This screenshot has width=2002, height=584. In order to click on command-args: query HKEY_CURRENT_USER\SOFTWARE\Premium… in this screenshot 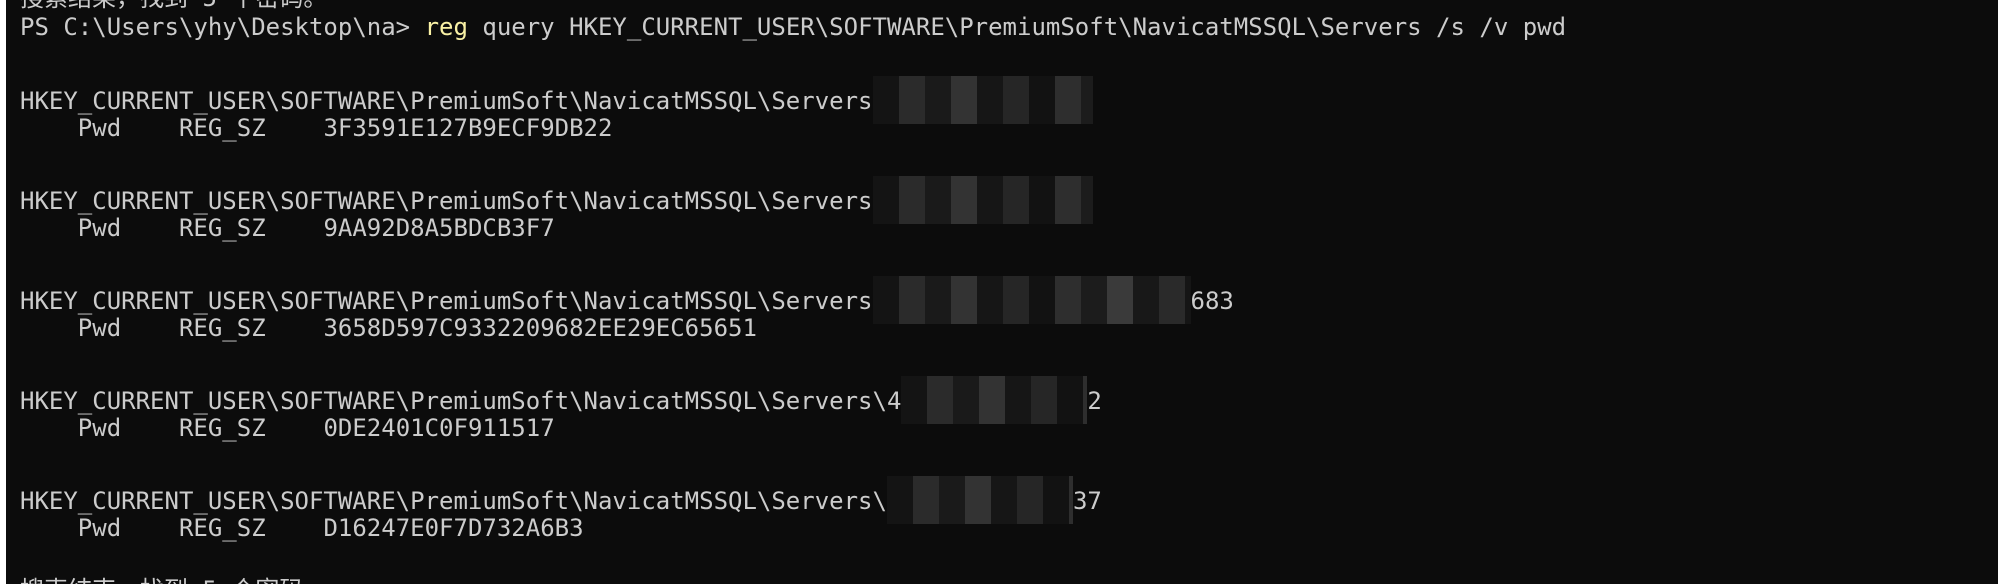, I will do `click(1017, 27)`.